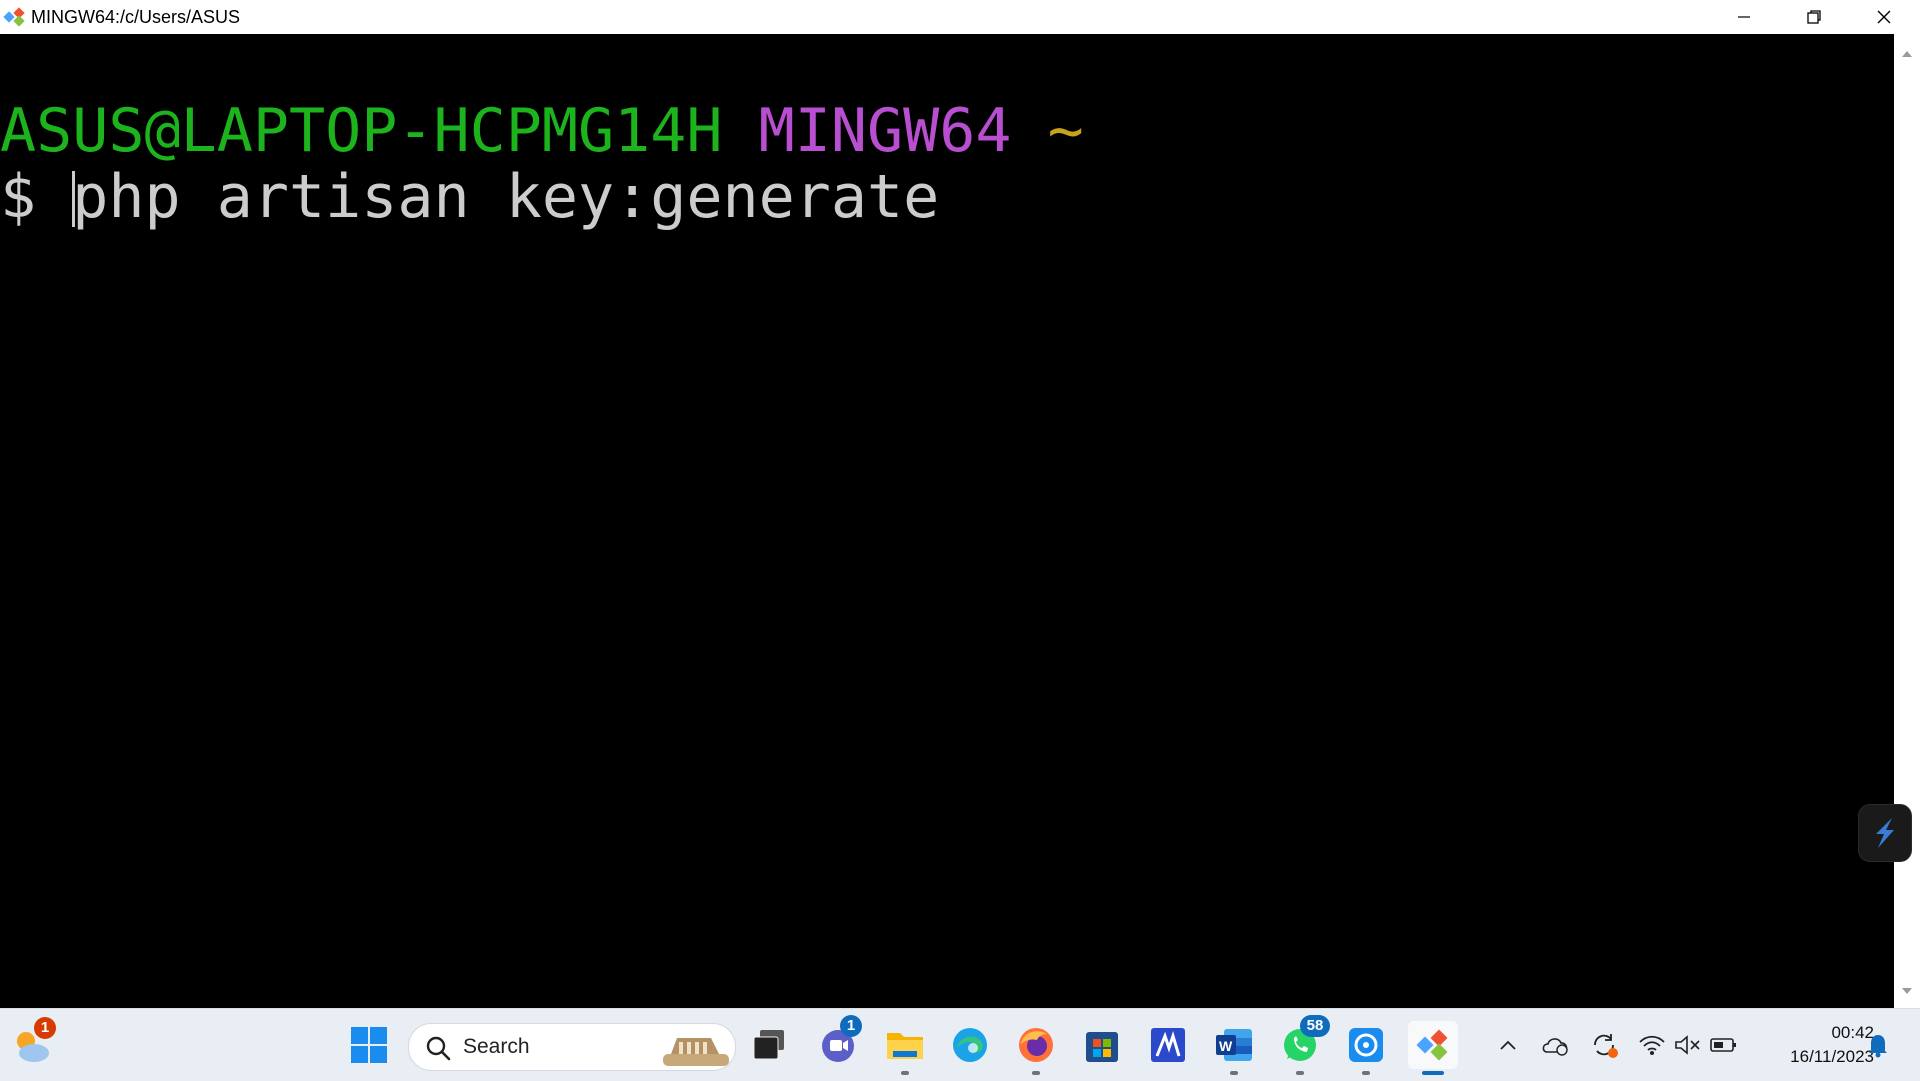 The width and height of the screenshot is (1920, 1081). I want to click on cloud-sync-icon, so click(1555, 1047).